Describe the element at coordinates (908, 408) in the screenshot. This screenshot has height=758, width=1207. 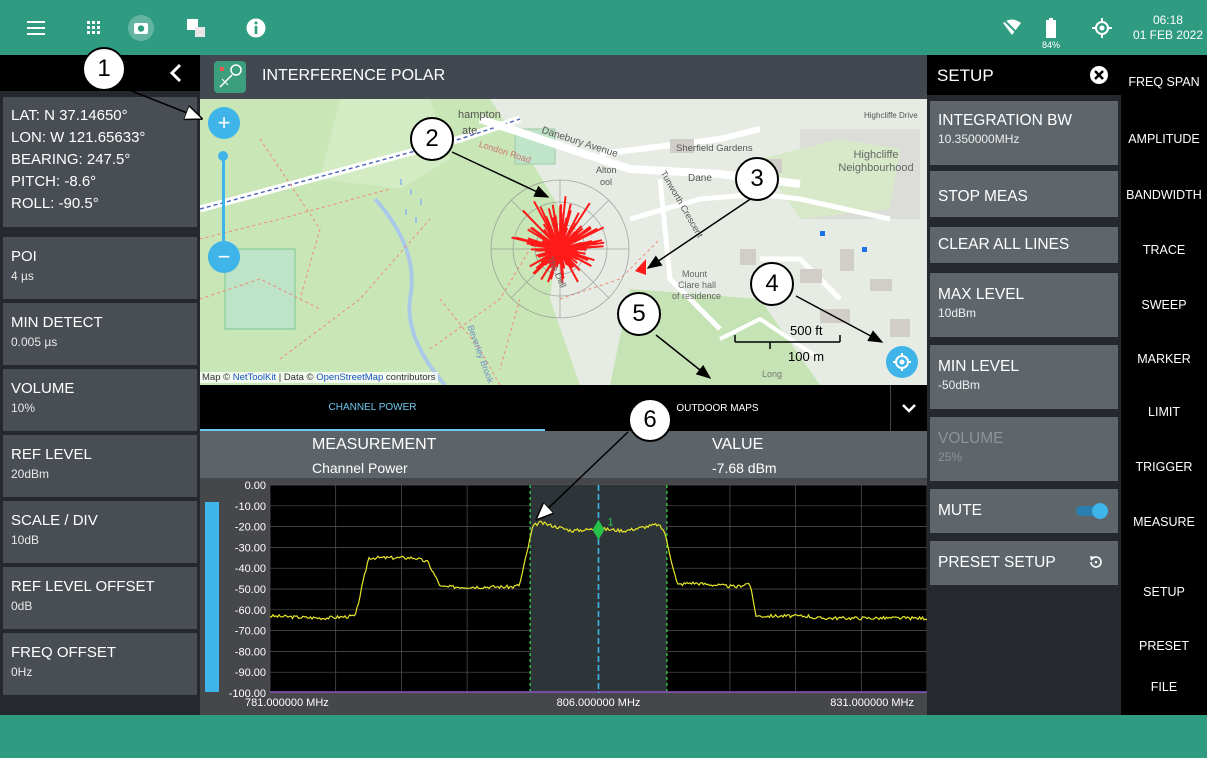
I see `expand-chevron-icon` at that location.